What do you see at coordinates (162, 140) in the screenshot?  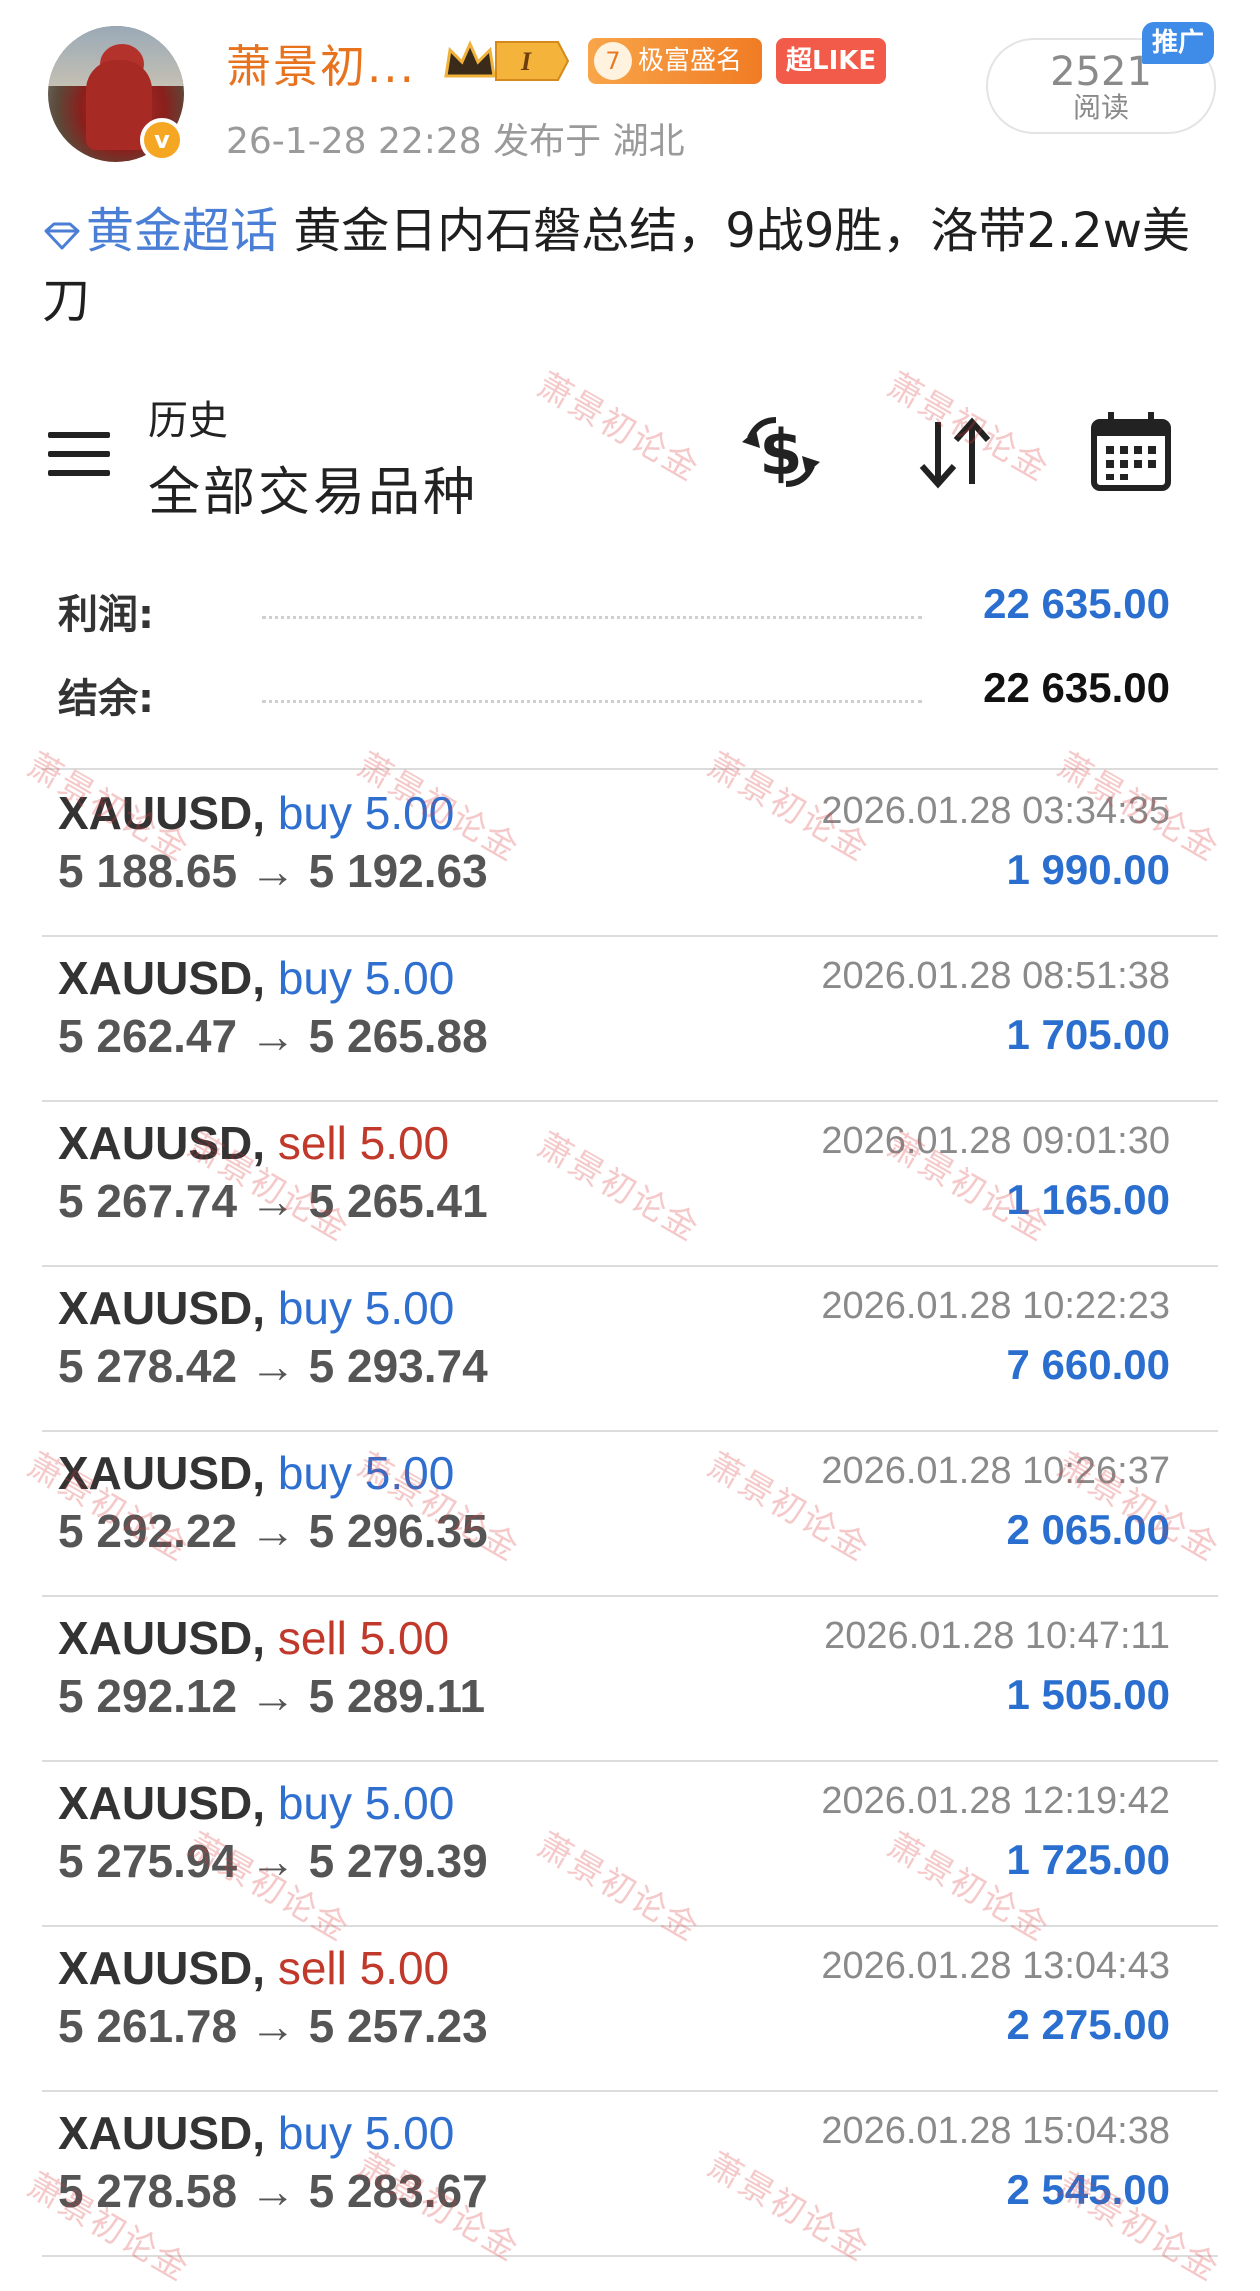 I see `verified-badge-icon: v` at bounding box center [162, 140].